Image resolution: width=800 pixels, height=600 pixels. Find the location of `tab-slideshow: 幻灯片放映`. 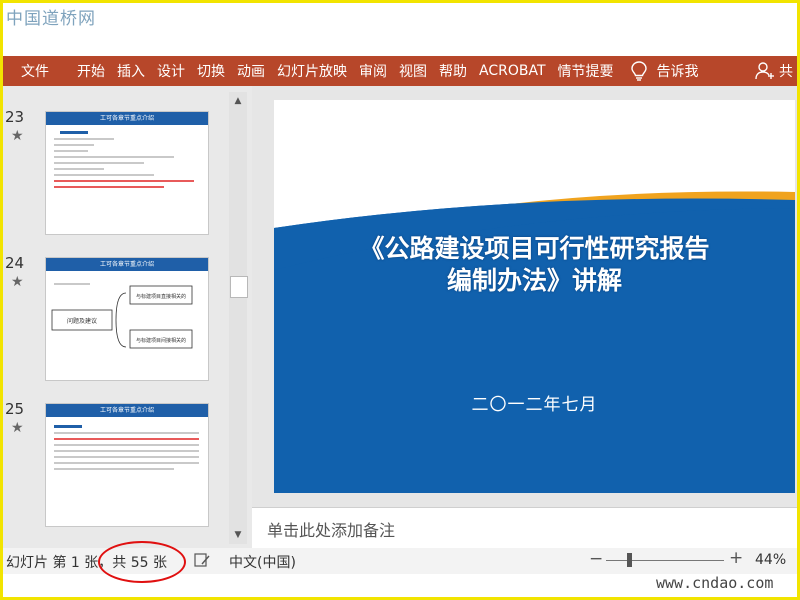

tab-slideshow: 幻灯片放映 is located at coordinates (312, 71).